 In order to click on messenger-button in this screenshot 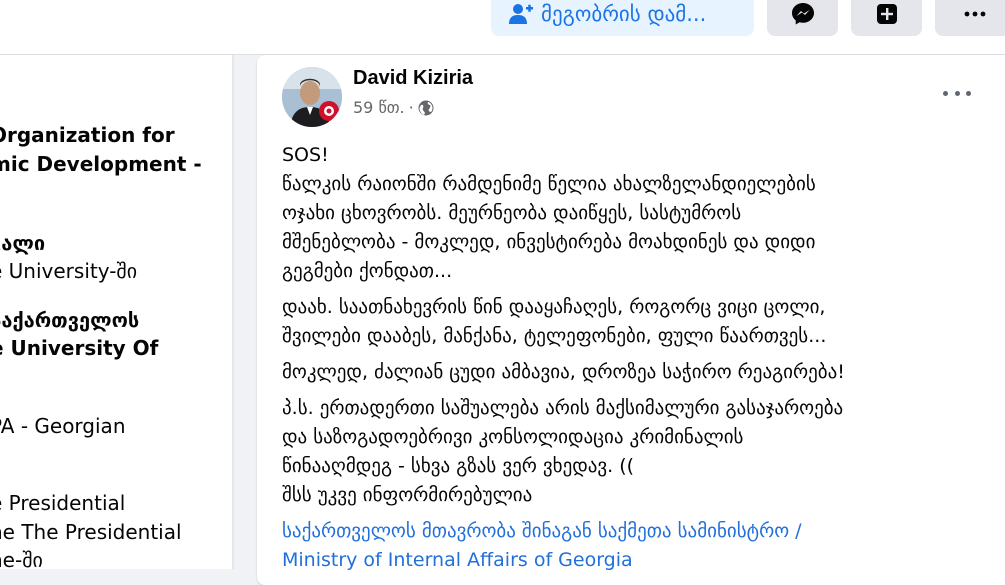, I will do `click(802, 18)`.